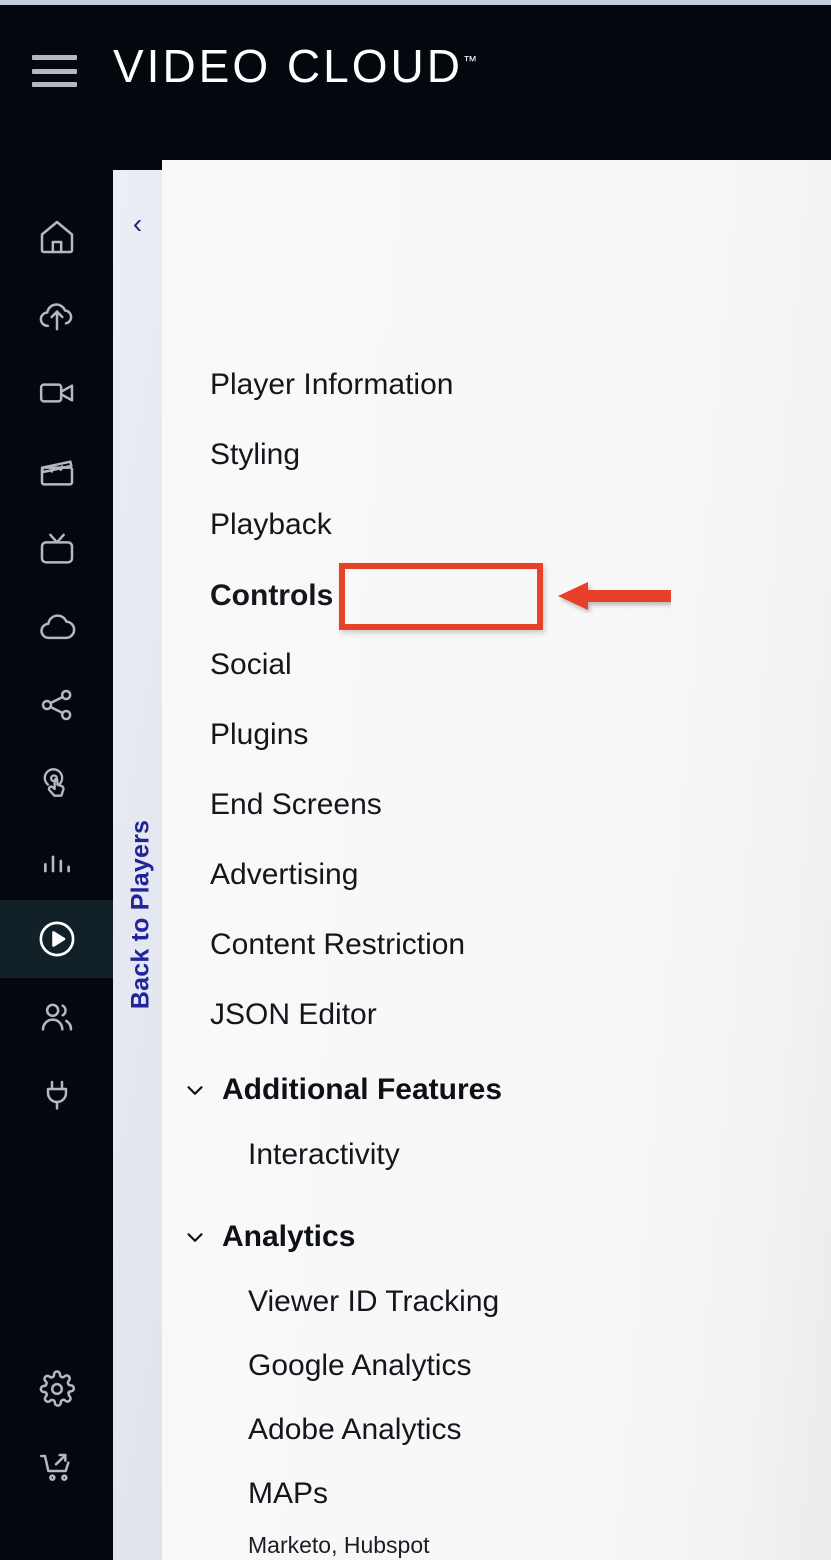  I want to click on menu-item-player-information: Player Information, so click(331, 385).